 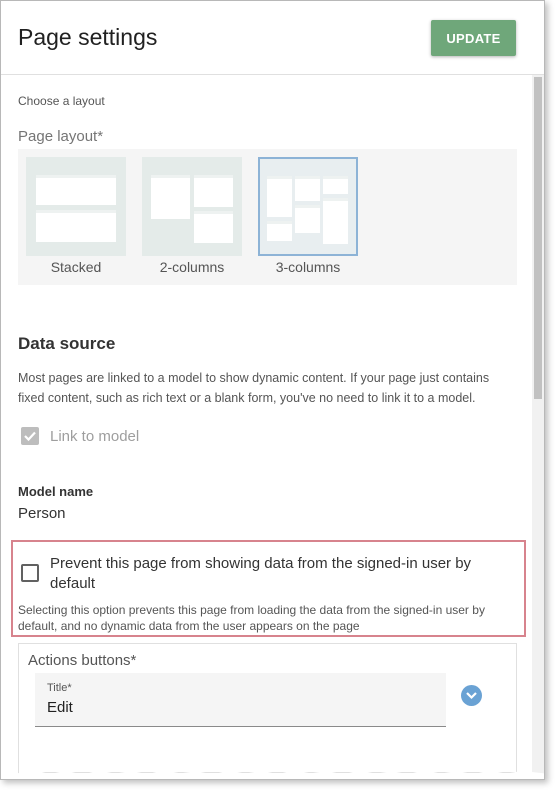 I want to click on data-source-heading: Data source, so click(x=67, y=343).